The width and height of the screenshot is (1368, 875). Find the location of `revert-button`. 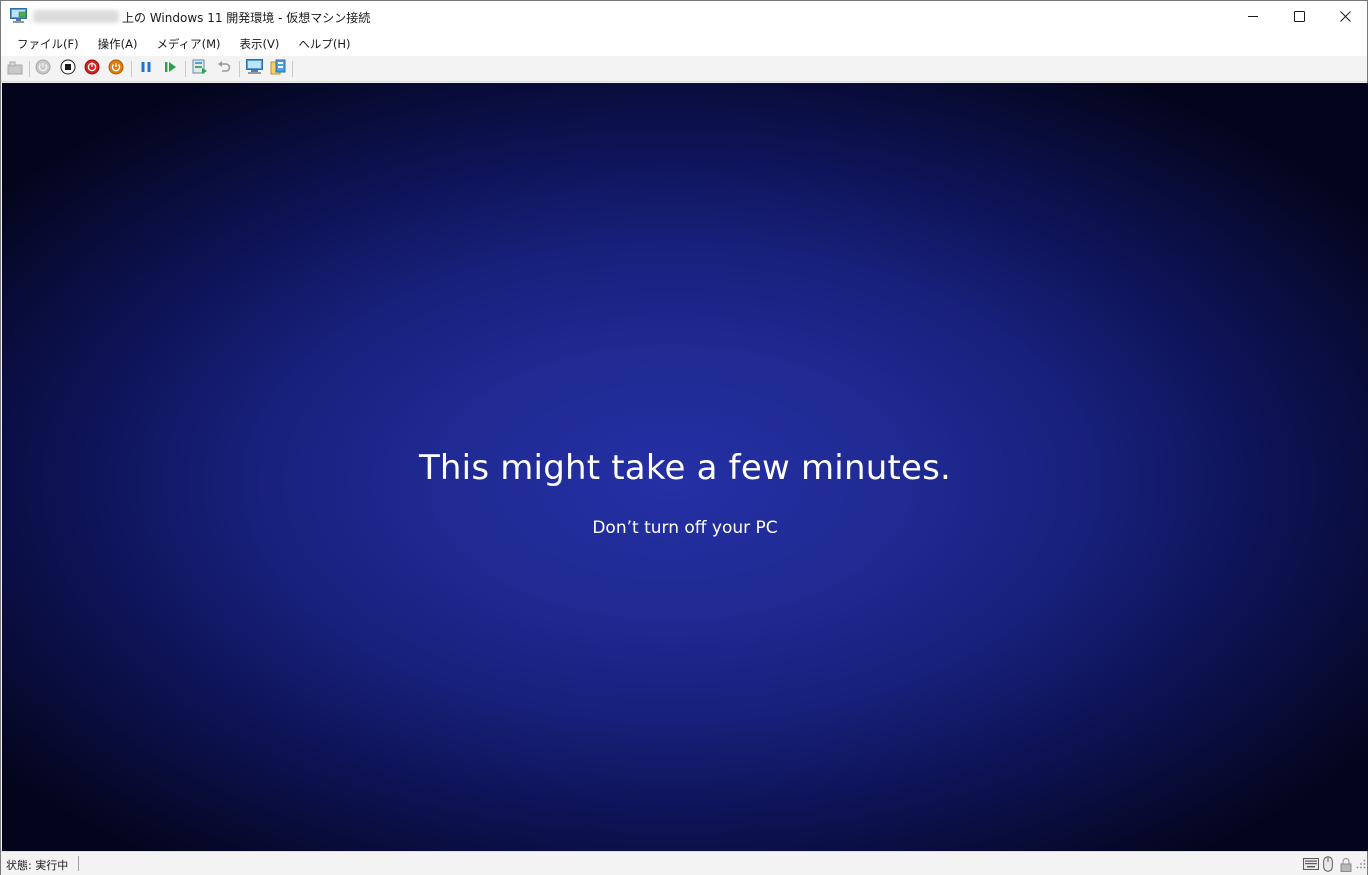

revert-button is located at coordinates (224, 69).